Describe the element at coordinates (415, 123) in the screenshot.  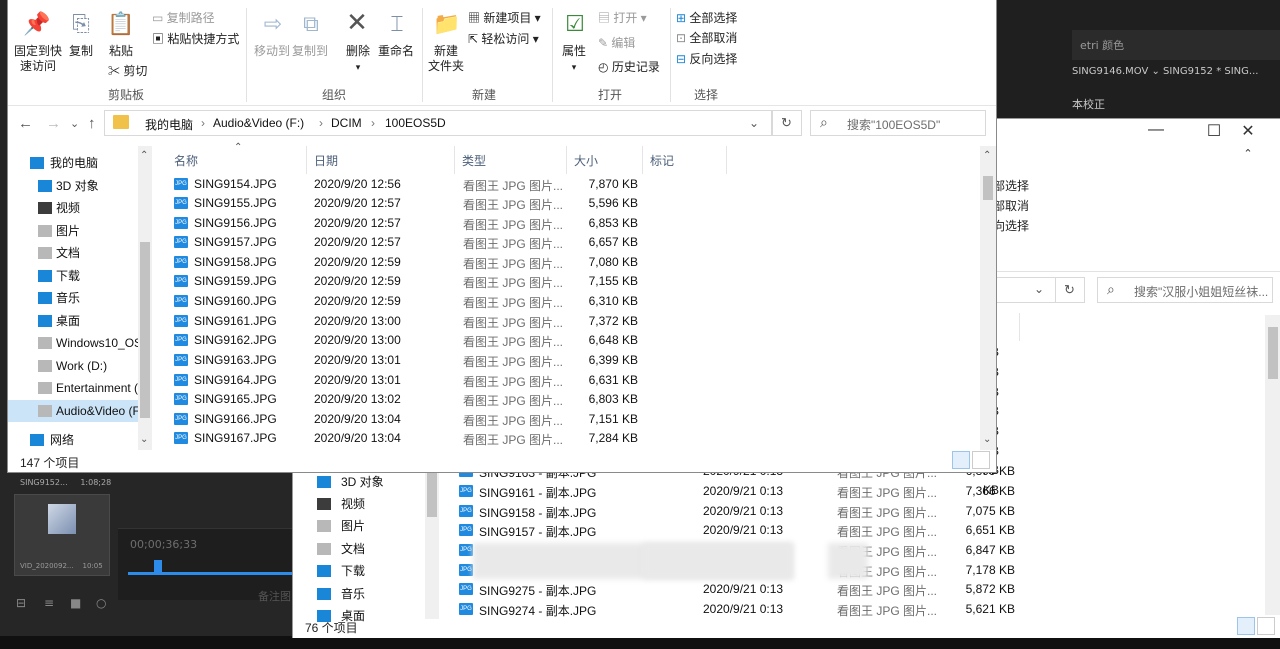
I see `breadcrumb-folder: 100EOS5D` at that location.